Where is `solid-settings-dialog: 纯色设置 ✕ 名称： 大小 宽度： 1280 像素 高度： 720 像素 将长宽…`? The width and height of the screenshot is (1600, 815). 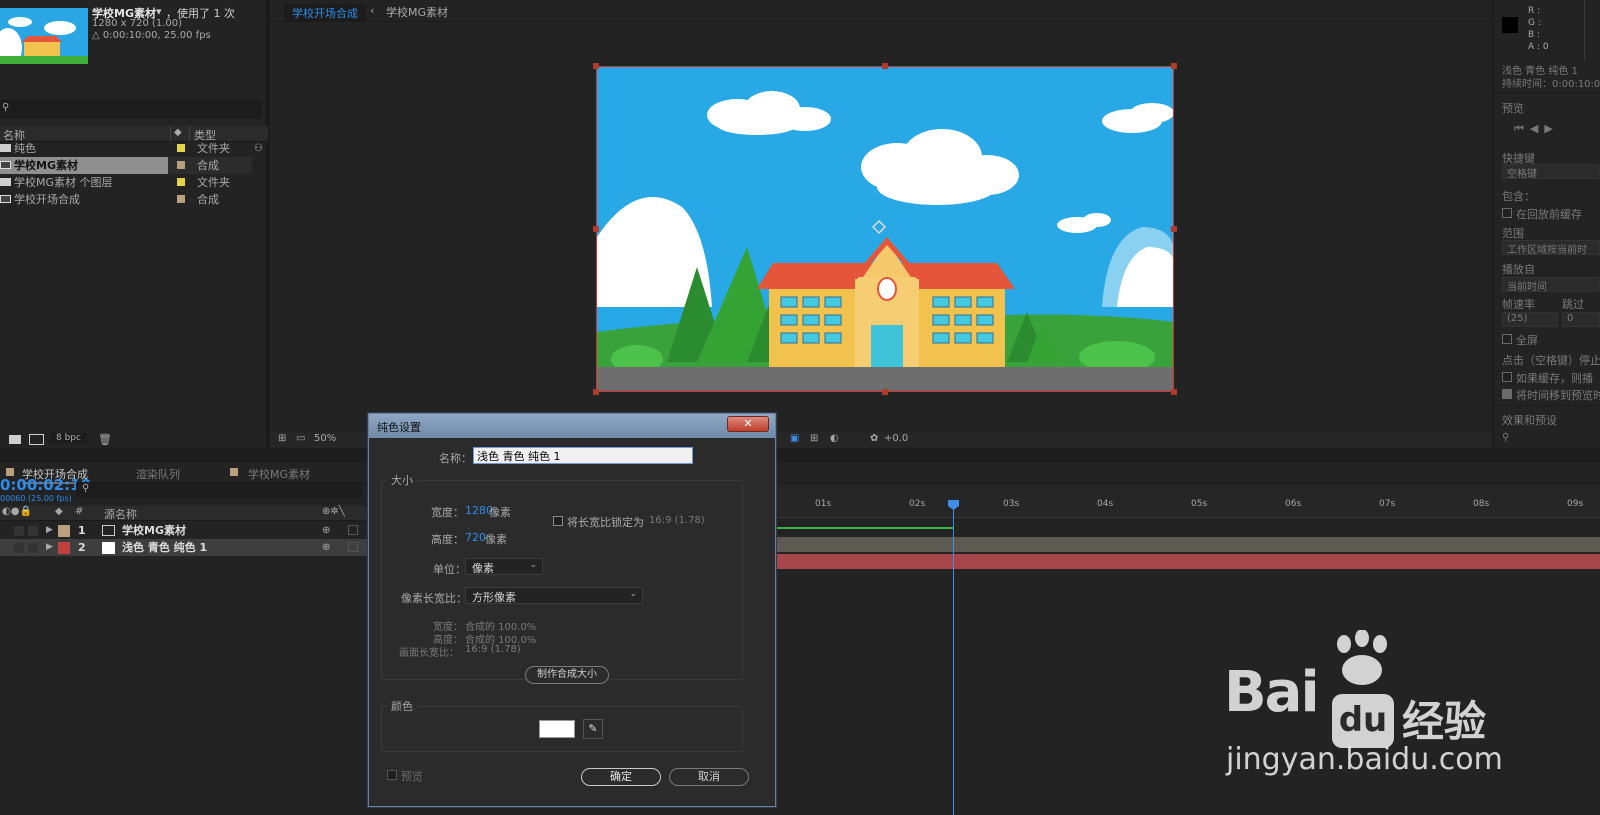 solid-settings-dialog: 纯色设置 ✕ 名称： 大小 宽度： 1280 像素 高度： 720 像素 将长宽… is located at coordinates (572, 610).